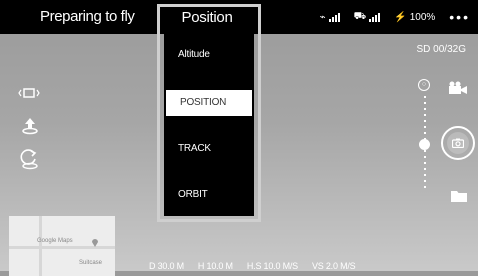 The height and width of the screenshot is (276, 478). Describe the element at coordinates (367, 17) in the screenshot. I see `remote-signal: ⛟` at that location.